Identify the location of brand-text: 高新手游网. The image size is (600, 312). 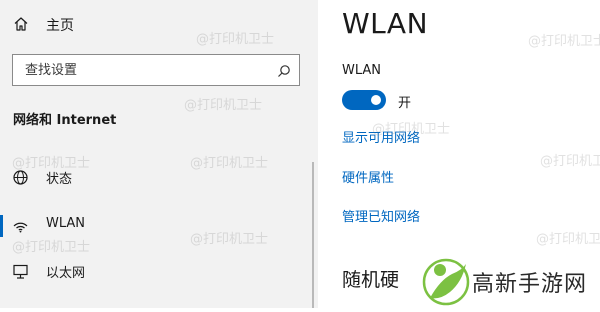
(530, 284).